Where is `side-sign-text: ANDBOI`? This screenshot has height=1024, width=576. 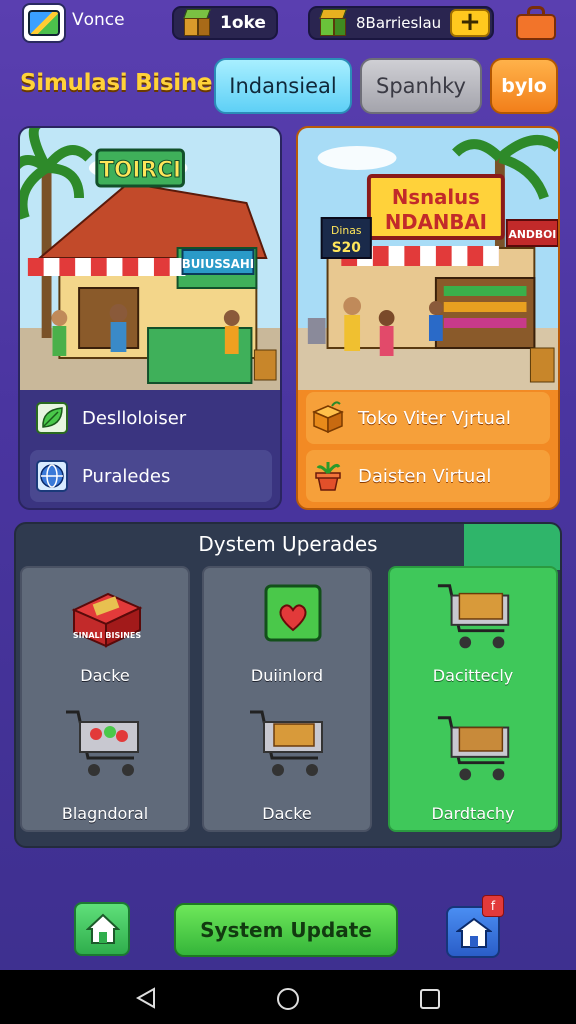
side-sign-text: ANDBOI is located at coordinates (532, 234).